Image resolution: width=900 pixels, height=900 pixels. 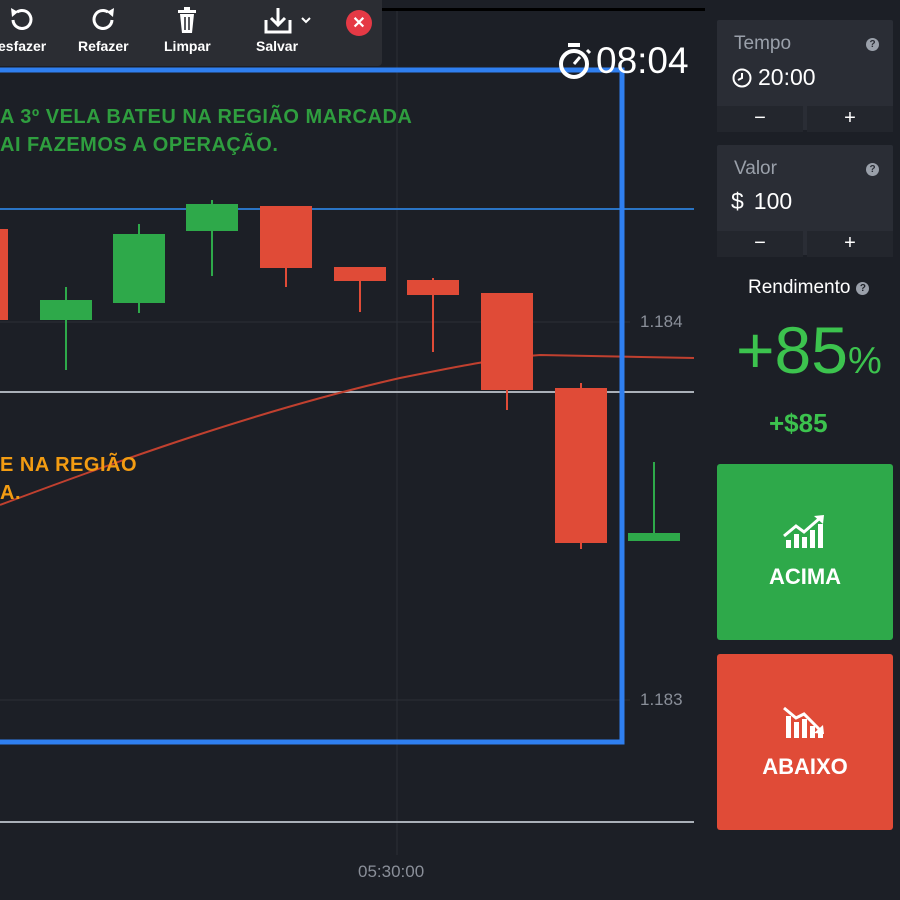 I want to click on yield-label-row: Rendimento ?, so click(x=809, y=288).